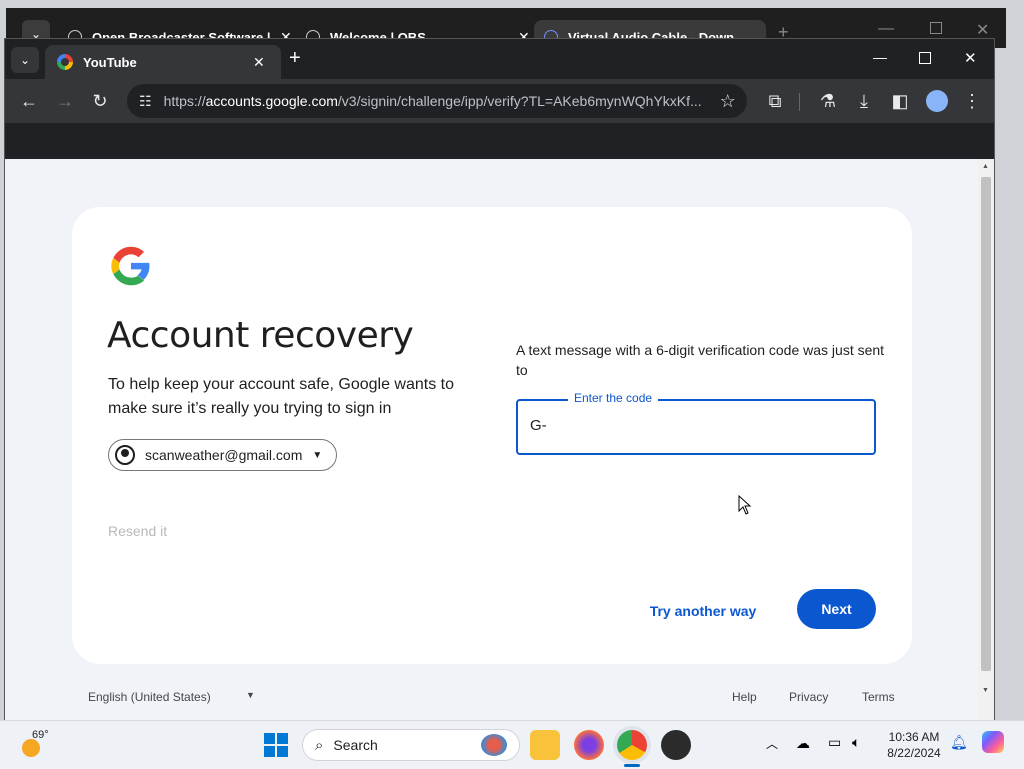 This screenshot has height=769, width=1024. What do you see at coordinates (745, 505) in the screenshot?
I see `mouse-cursor-icon` at bounding box center [745, 505].